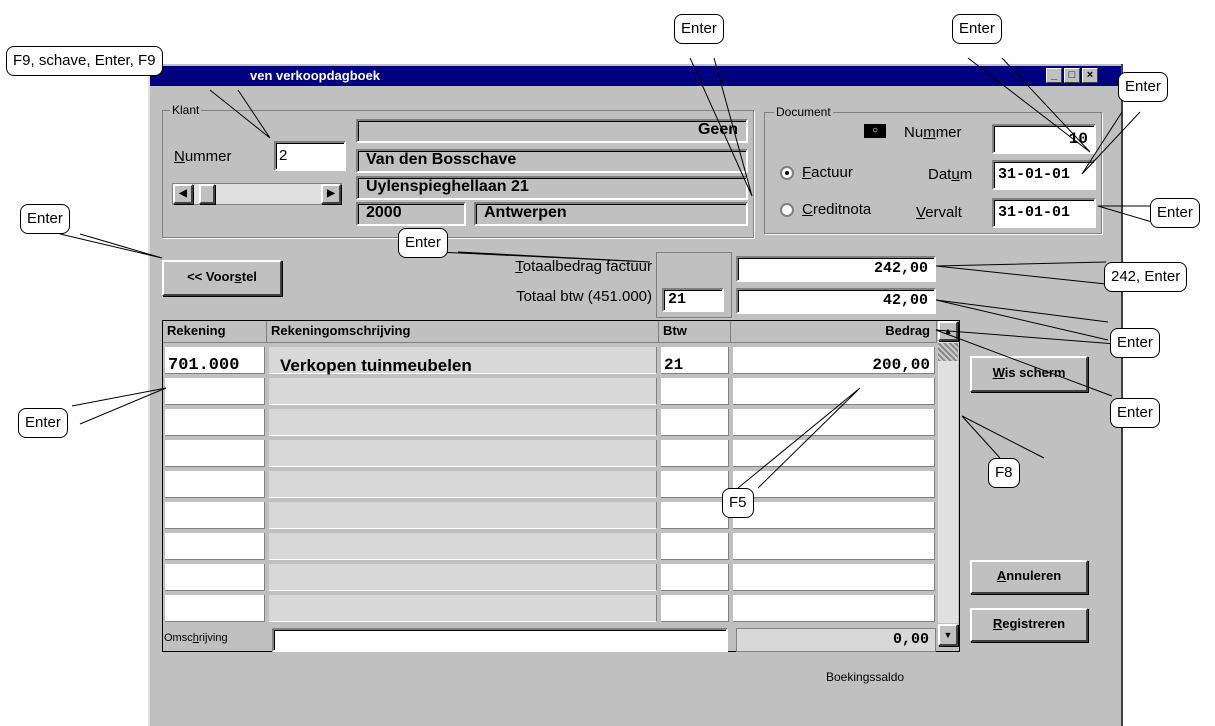  What do you see at coordinates (376, 365) in the screenshot?
I see `row1-omschrijving: Verkopen tuinmeubelen` at bounding box center [376, 365].